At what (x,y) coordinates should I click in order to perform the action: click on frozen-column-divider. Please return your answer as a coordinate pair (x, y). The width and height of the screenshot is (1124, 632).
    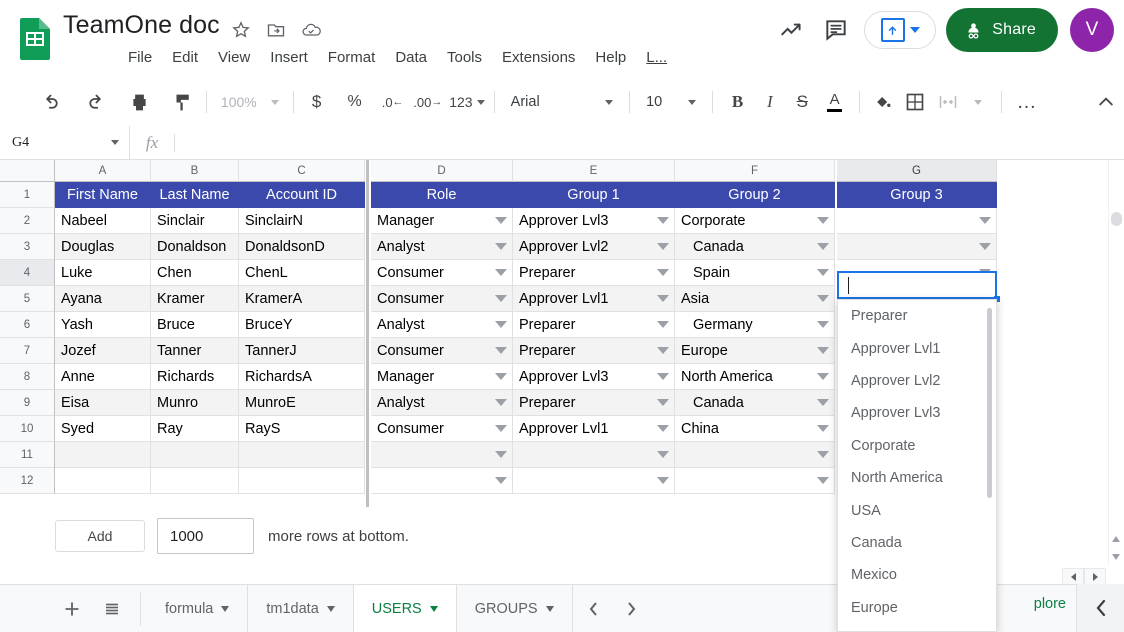
    Looking at the image, I should click on (367, 362).